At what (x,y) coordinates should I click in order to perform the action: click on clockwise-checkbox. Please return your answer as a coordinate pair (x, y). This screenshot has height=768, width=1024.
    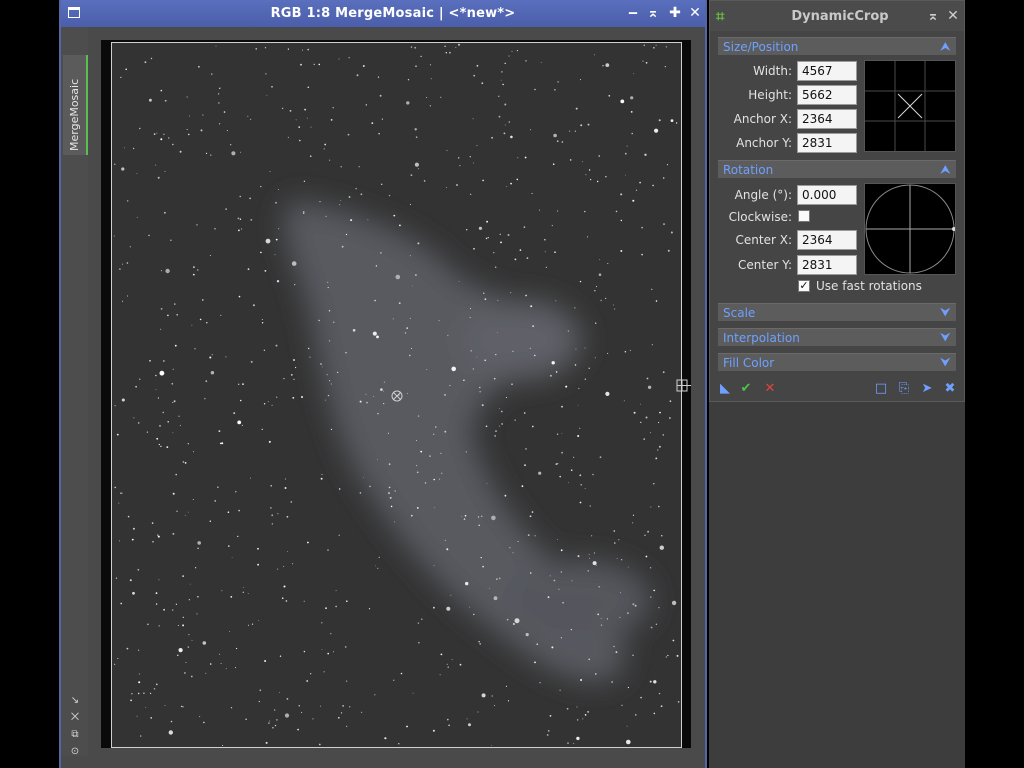
    Looking at the image, I should click on (804, 216).